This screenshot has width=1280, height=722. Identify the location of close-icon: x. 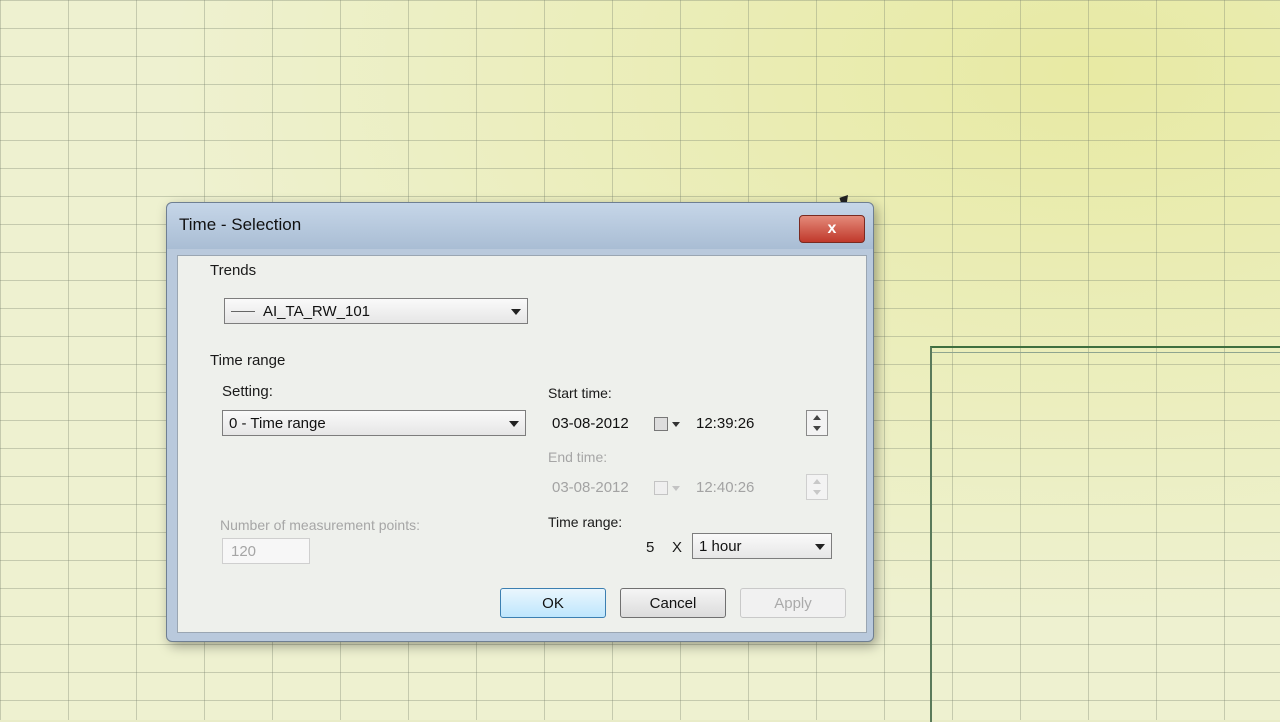
(832, 228).